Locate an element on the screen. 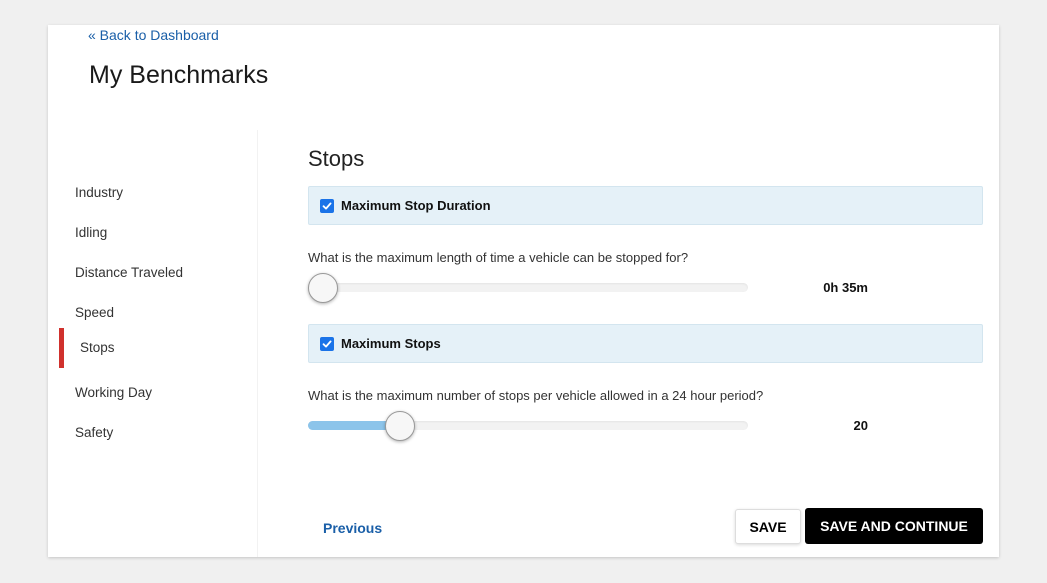 The image size is (1047, 583). sidebar-item-safety: Safety is located at coordinates (153, 433).